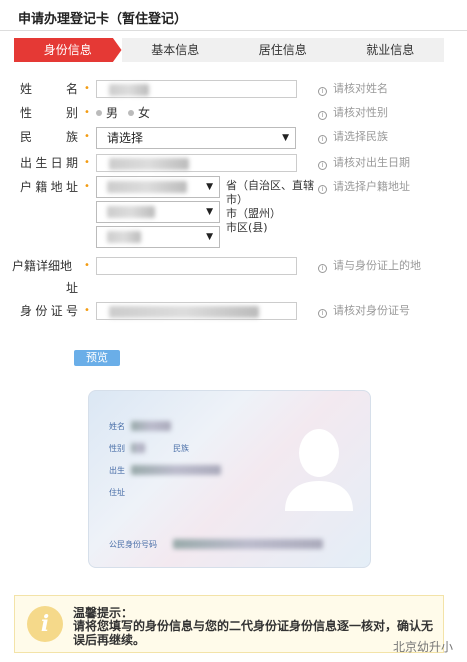 Image resolution: width=467 pixels, height=662 pixels. I want to click on tab-identity-info: 身份信息, so click(68, 50).